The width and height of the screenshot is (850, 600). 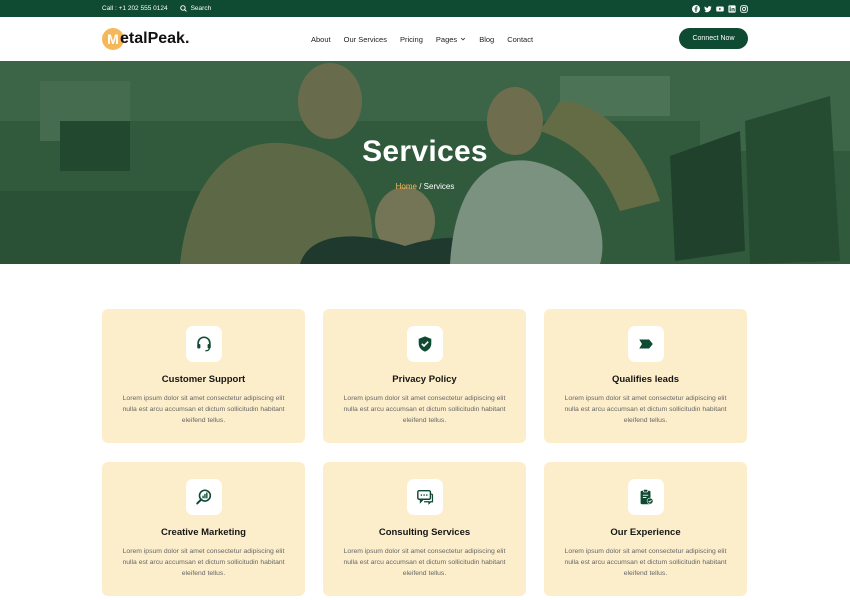 What do you see at coordinates (321, 39) in the screenshot?
I see `nav-about: About` at bounding box center [321, 39].